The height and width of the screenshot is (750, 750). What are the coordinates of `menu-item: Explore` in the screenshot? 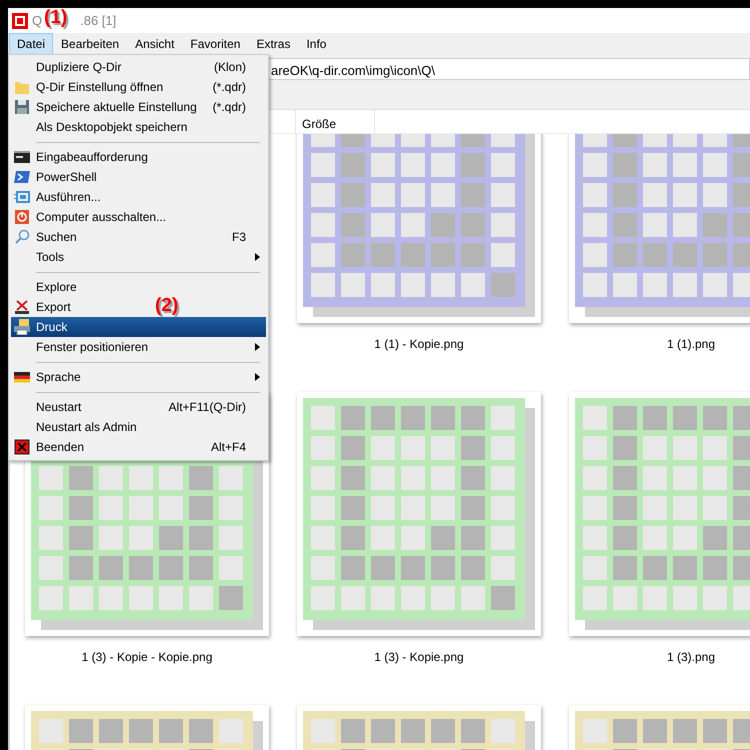 It's located at (46, 287).